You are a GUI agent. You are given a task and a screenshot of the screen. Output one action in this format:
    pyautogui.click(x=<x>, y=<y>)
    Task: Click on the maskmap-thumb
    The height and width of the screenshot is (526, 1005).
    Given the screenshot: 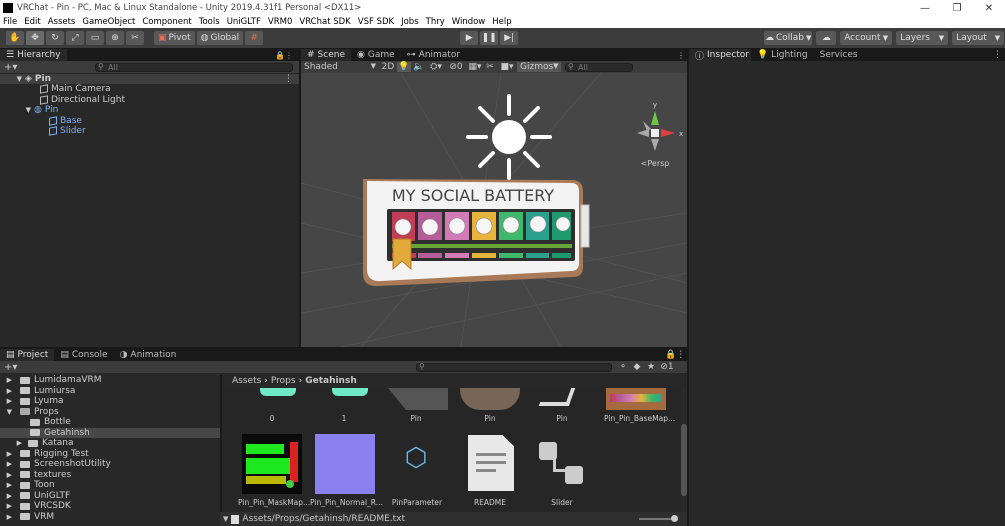 What is the action you would take?
    pyautogui.click(x=272, y=464)
    